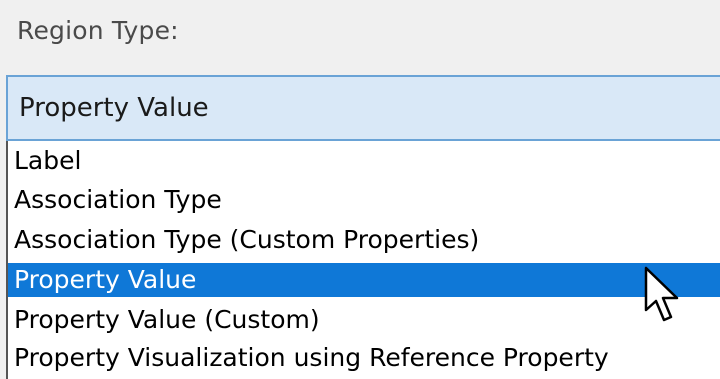  What do you see at coordinates (114, 108) in the screenshot?
I see `selected-value: Property Value` at bounding box center [114, 108].